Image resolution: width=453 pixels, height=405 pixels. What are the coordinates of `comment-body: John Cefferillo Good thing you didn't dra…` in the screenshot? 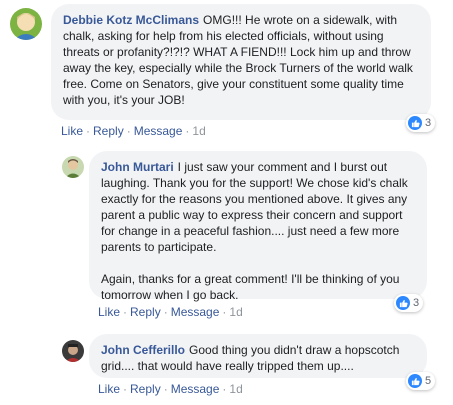 It's located at (258, 358).